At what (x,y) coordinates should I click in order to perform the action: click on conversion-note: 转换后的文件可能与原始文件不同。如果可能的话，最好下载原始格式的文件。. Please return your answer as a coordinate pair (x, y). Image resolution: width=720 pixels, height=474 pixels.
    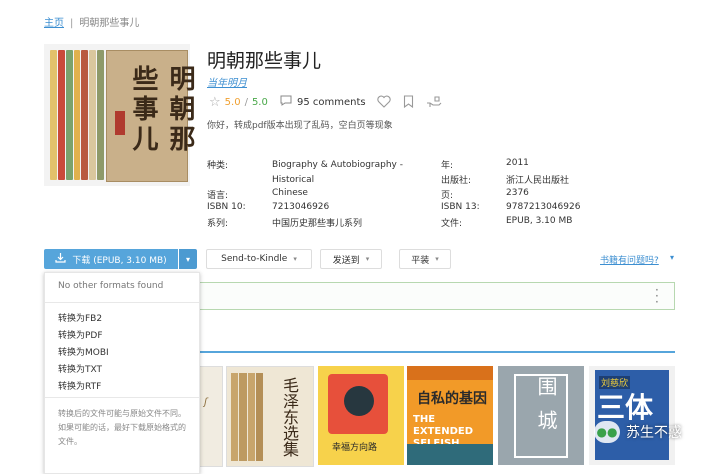
    Looking at the image, I should click on (122, 427).